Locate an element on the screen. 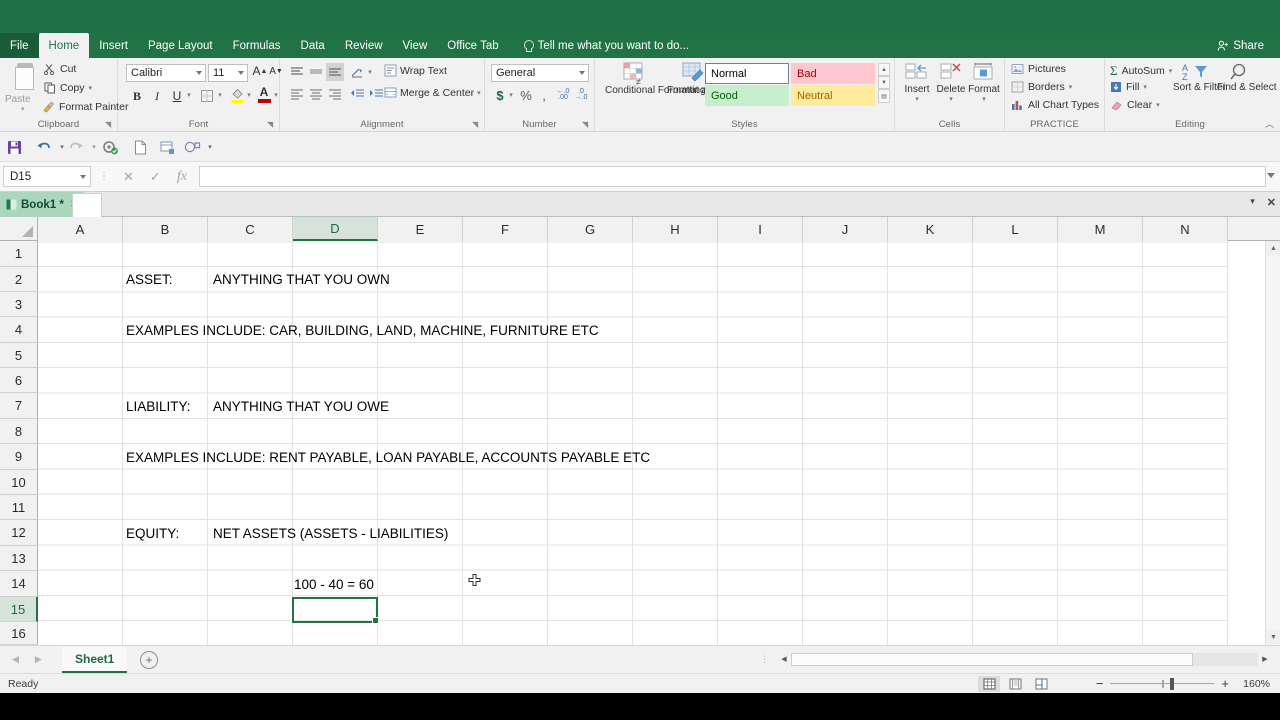  cell-C7: ANYTHING THAT YOU OWE is located at coordinates (380, 406).